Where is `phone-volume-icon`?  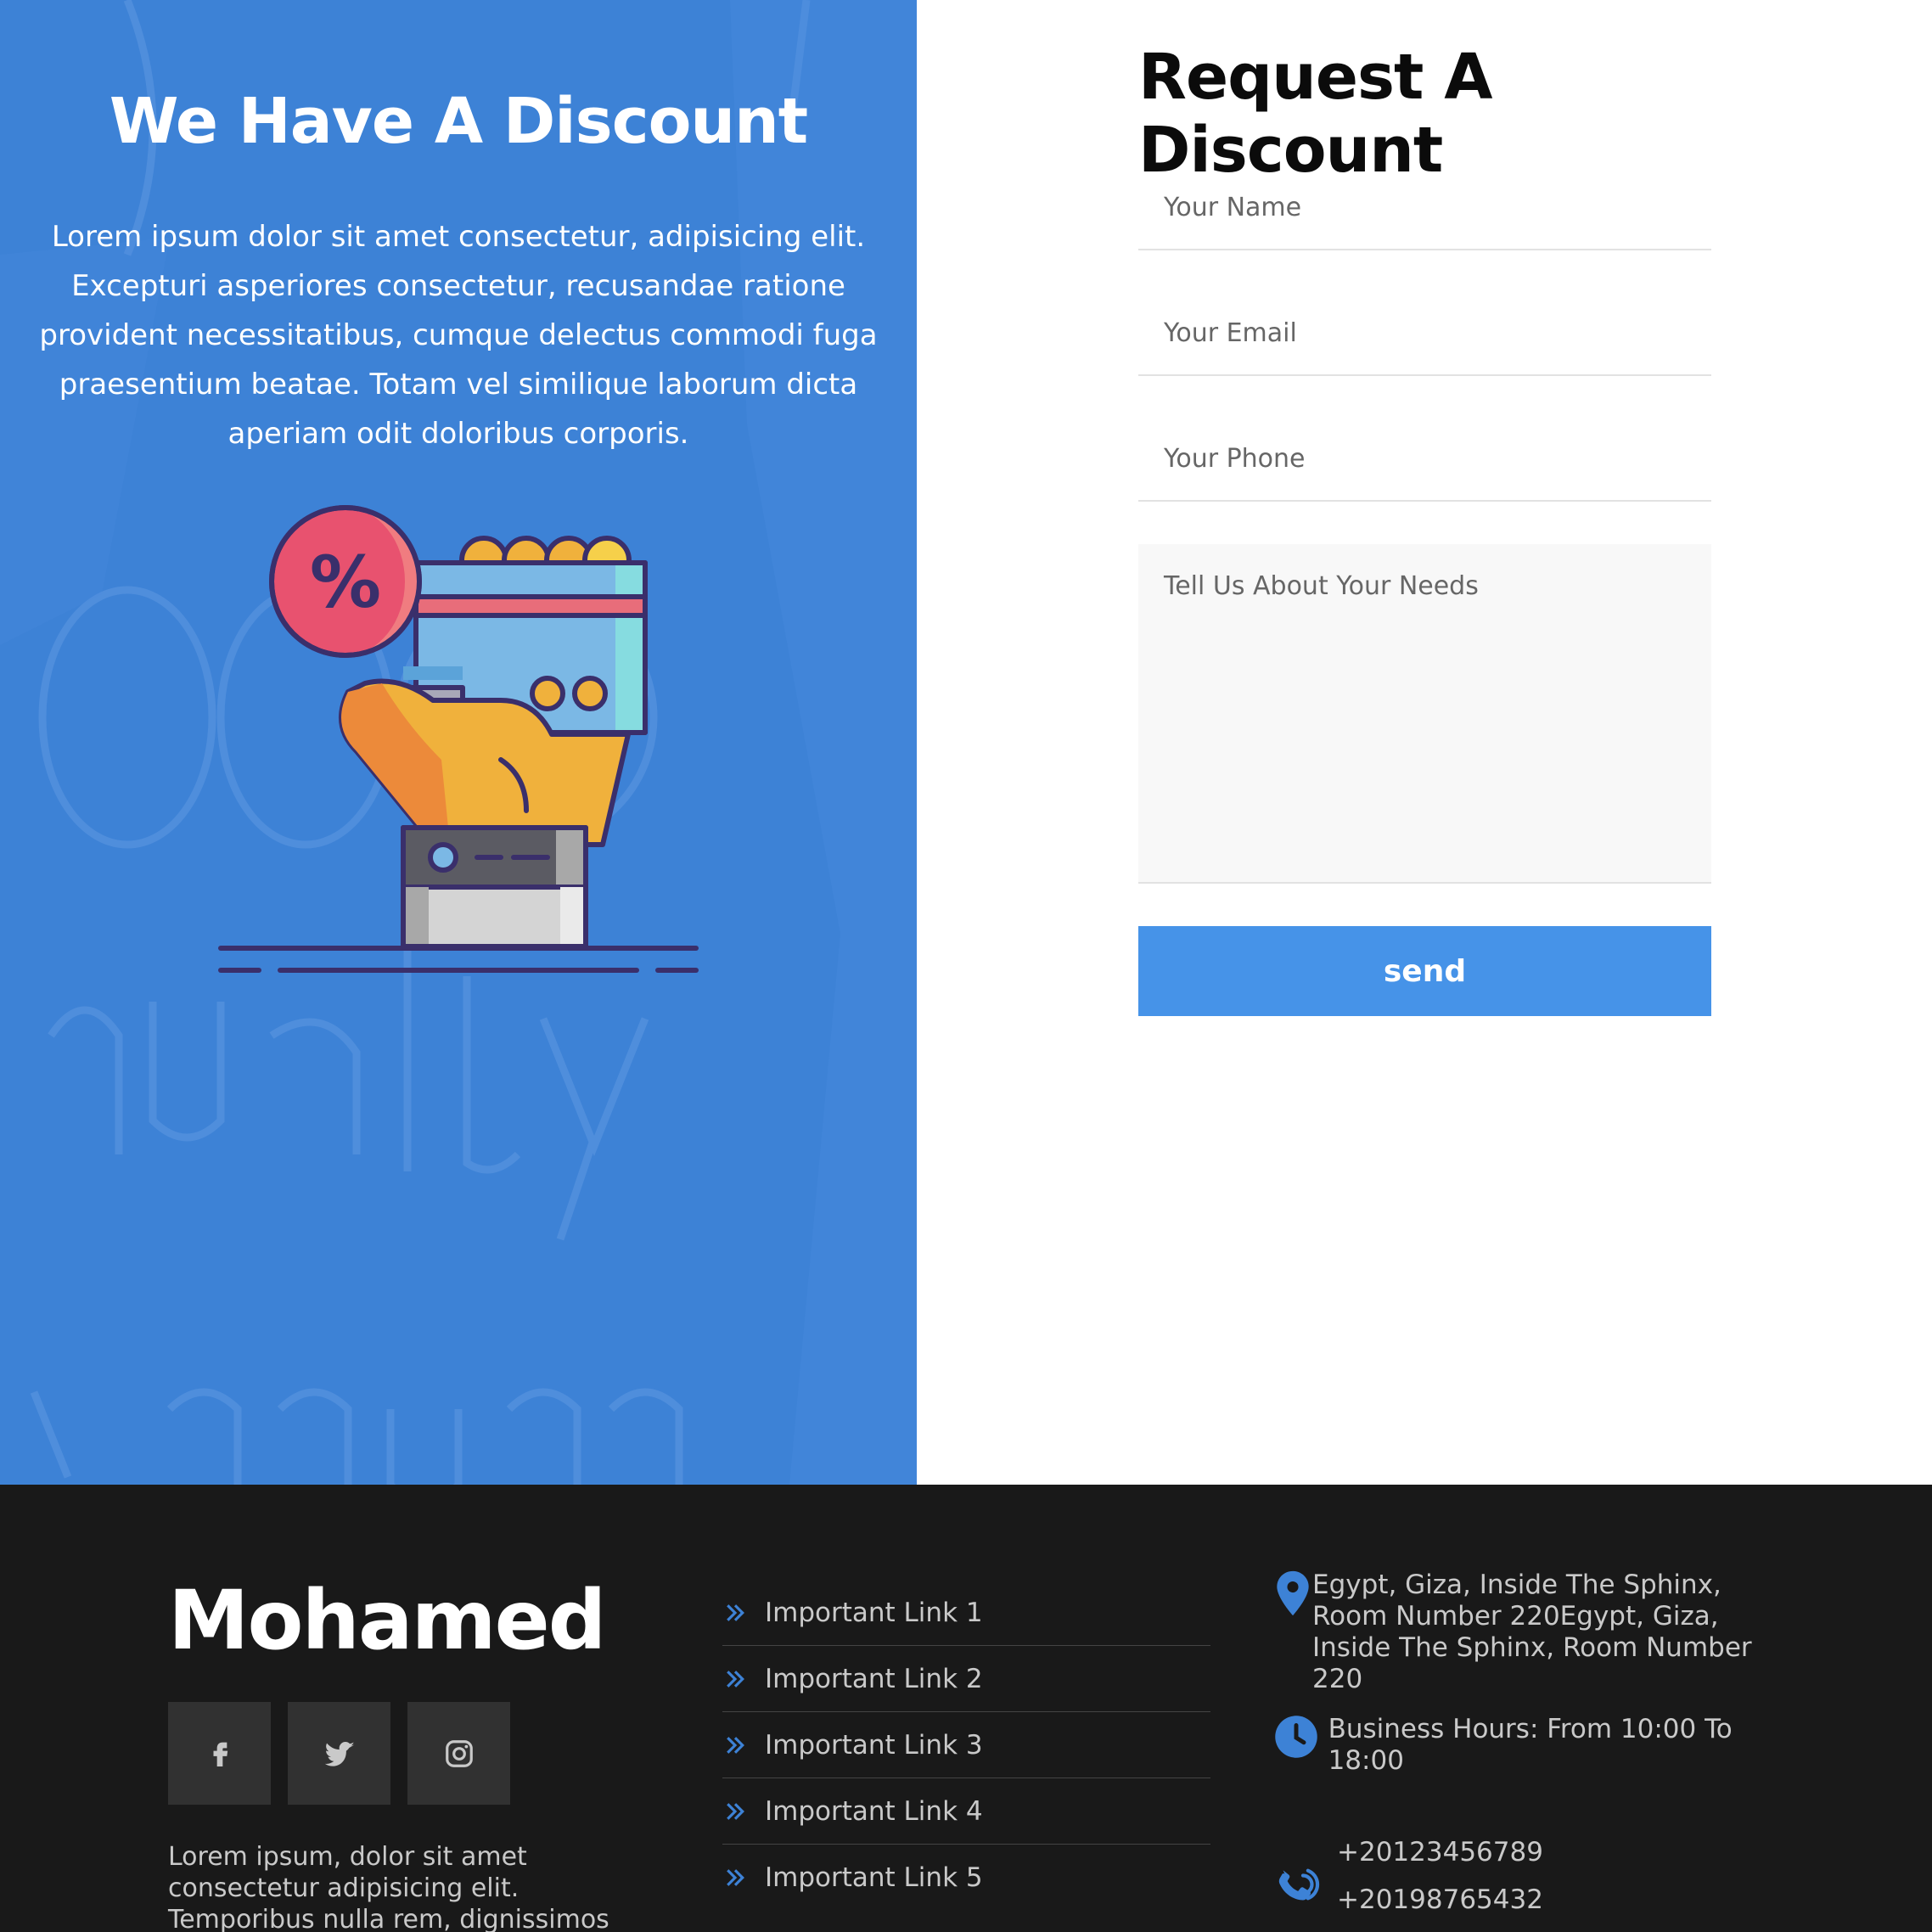 phone-volume-icon is located at coordinates (1305, 1868).